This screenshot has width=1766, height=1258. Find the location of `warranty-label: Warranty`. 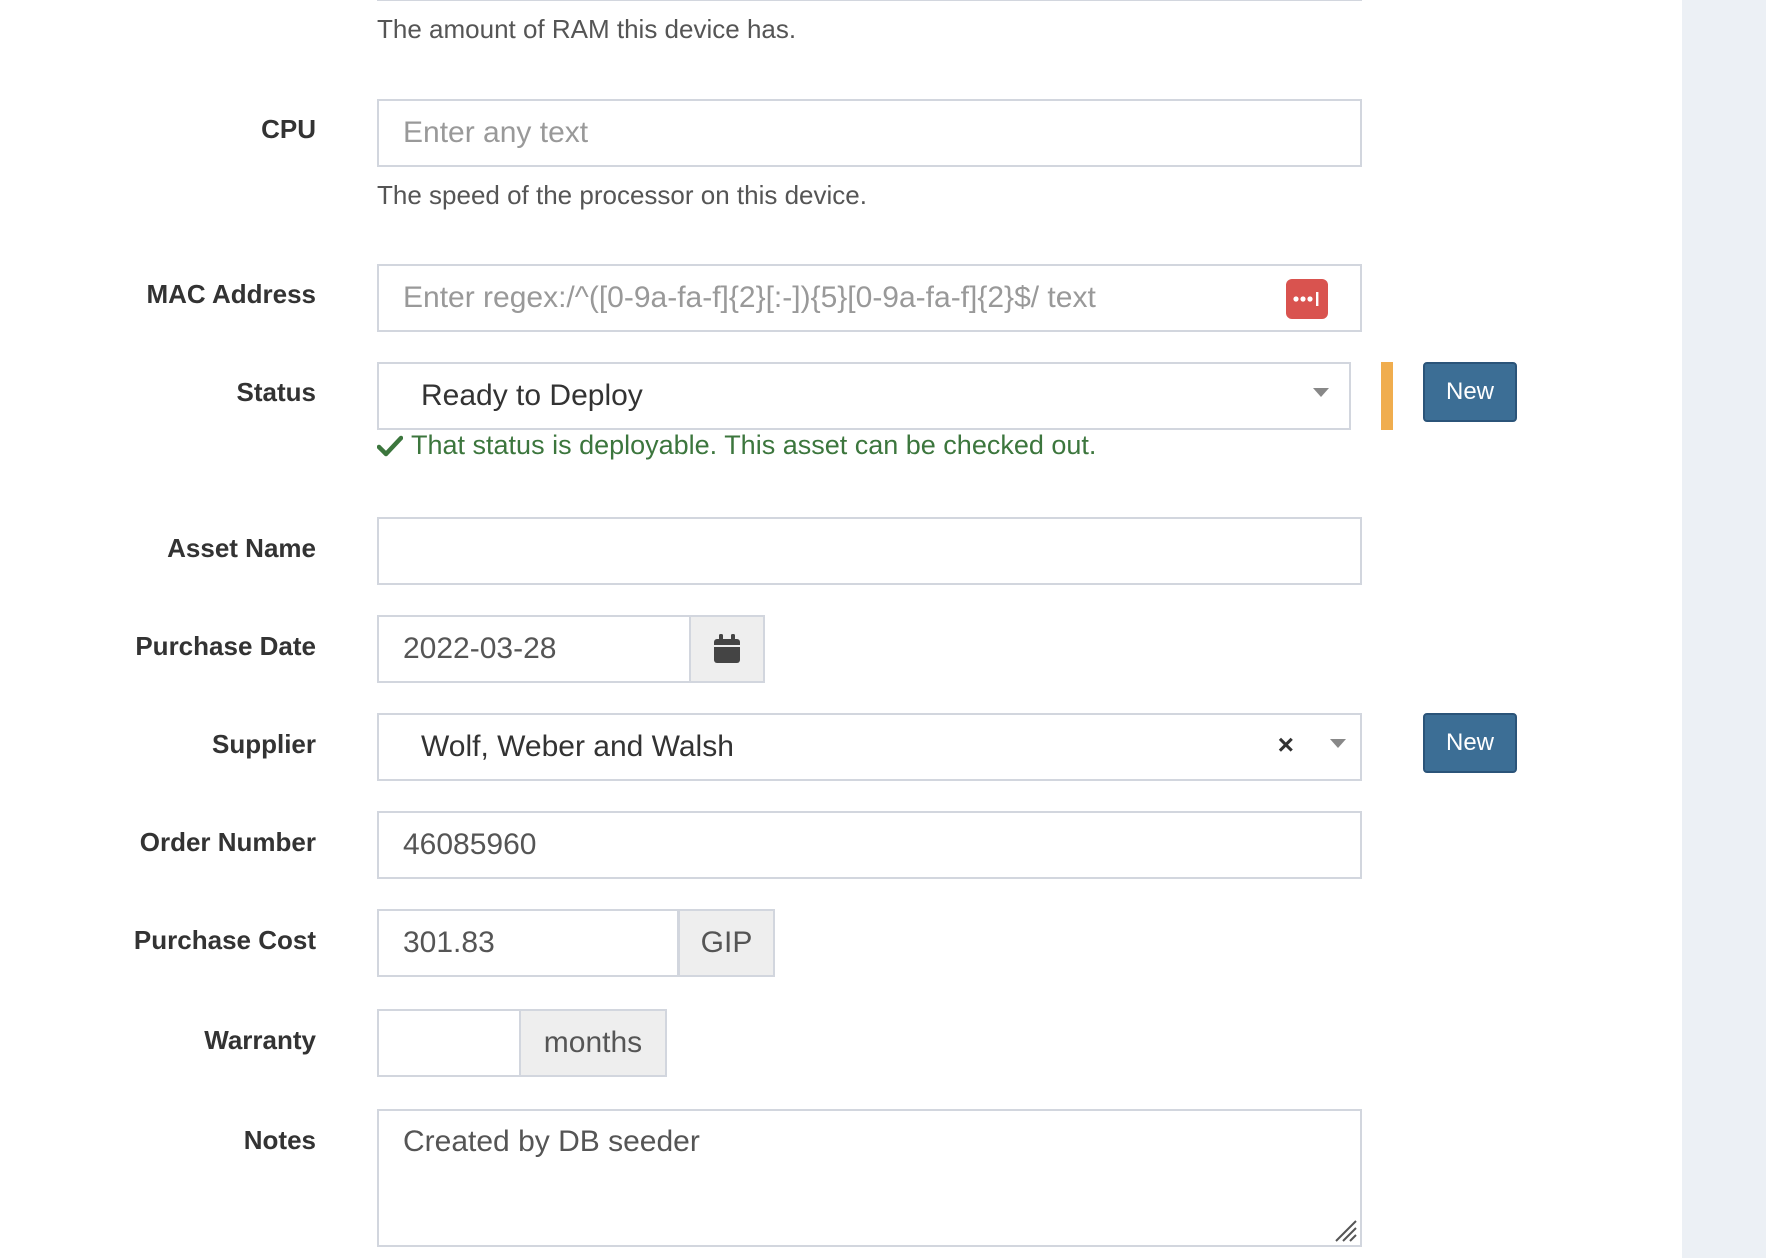

warranty-label: Warranty is located at coordinates (260, 1040).